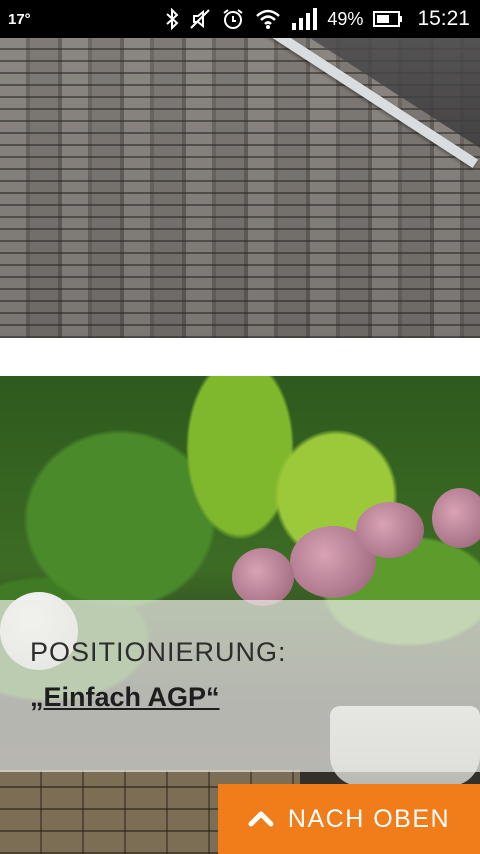 The height and width of the screenshot is (854, 480). Describe the element at coordinates (125, 697) in the screenshot. I see `caption-link: „Einfach AGP“` at that location.